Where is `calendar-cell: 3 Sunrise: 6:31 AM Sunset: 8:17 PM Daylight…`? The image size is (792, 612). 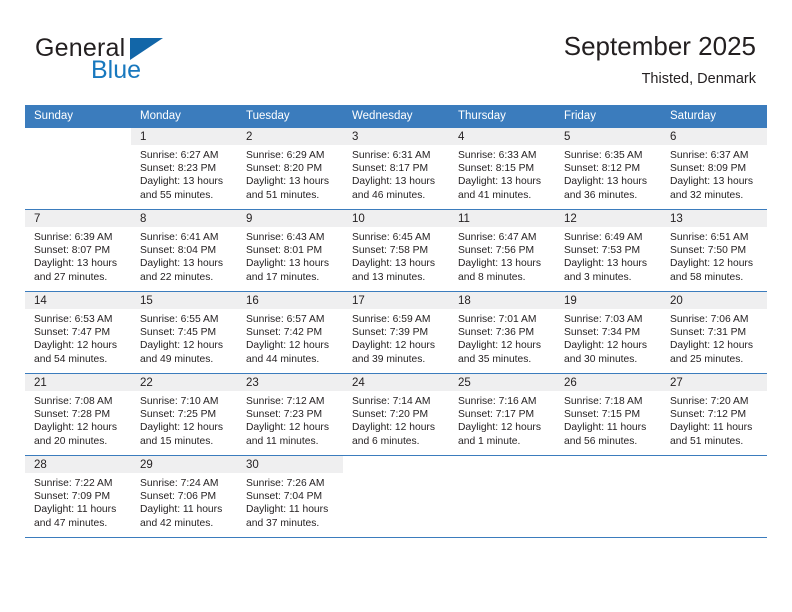 calendar-cell: 3 Sunrise: 6:31 AM Sunset: 8:17 PM Daylight… is located at coordinates (396, 168).